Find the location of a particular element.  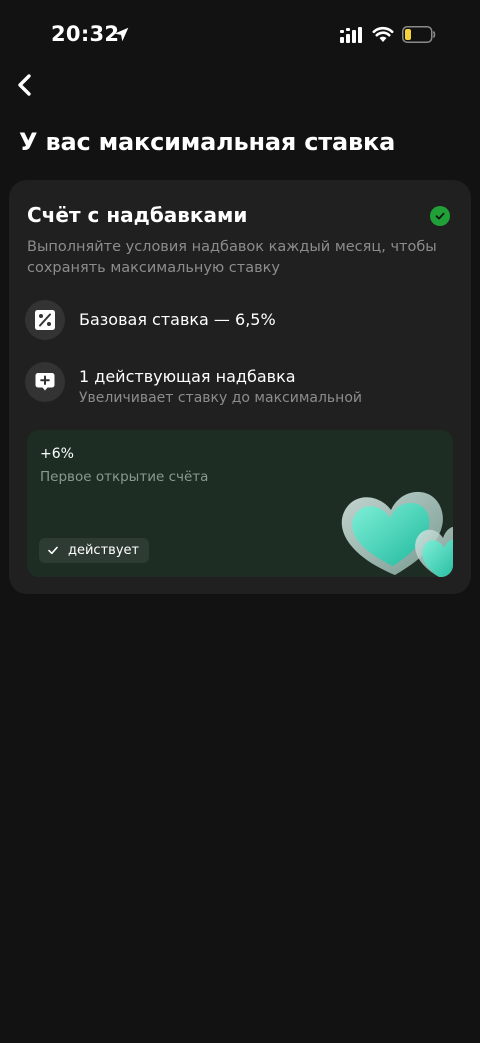

back-button is located at coordinates (25, 85).